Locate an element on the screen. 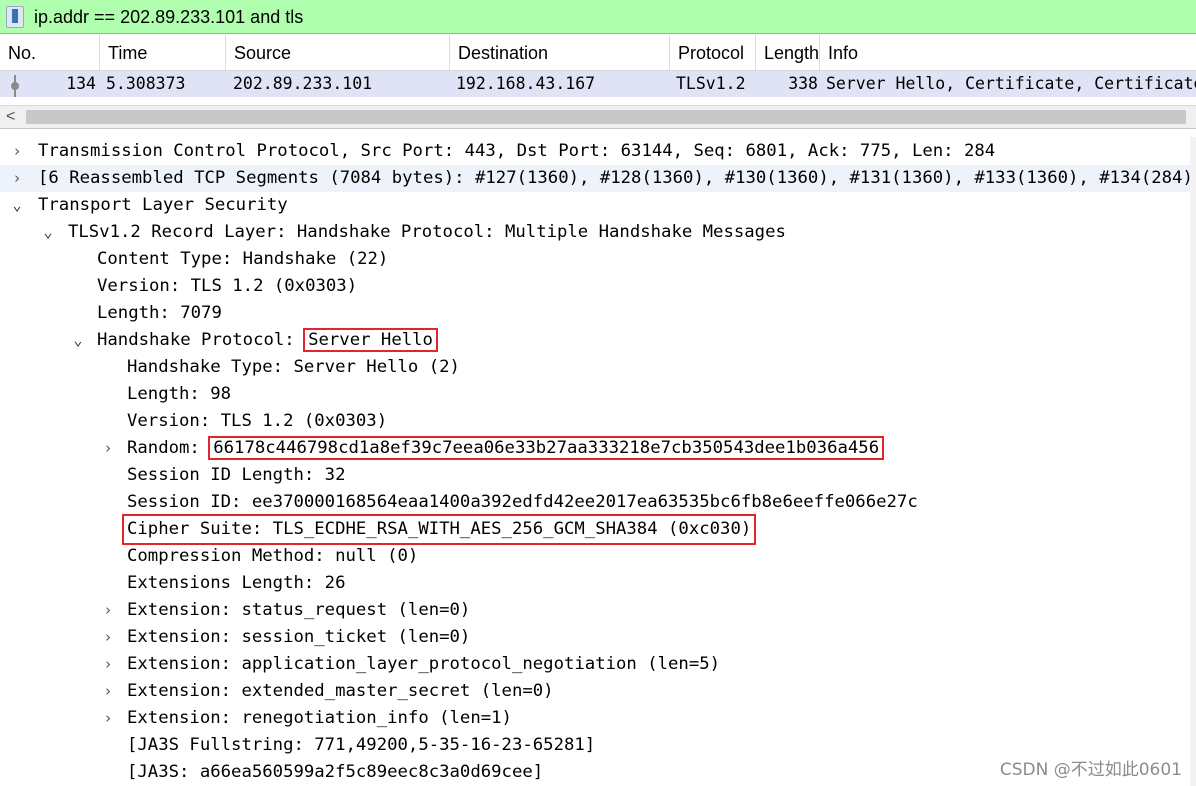 This screenshot has height=786, width=1196. tree-row-label: Content Type: Handshake (22) is located at coordinates (243, 259).